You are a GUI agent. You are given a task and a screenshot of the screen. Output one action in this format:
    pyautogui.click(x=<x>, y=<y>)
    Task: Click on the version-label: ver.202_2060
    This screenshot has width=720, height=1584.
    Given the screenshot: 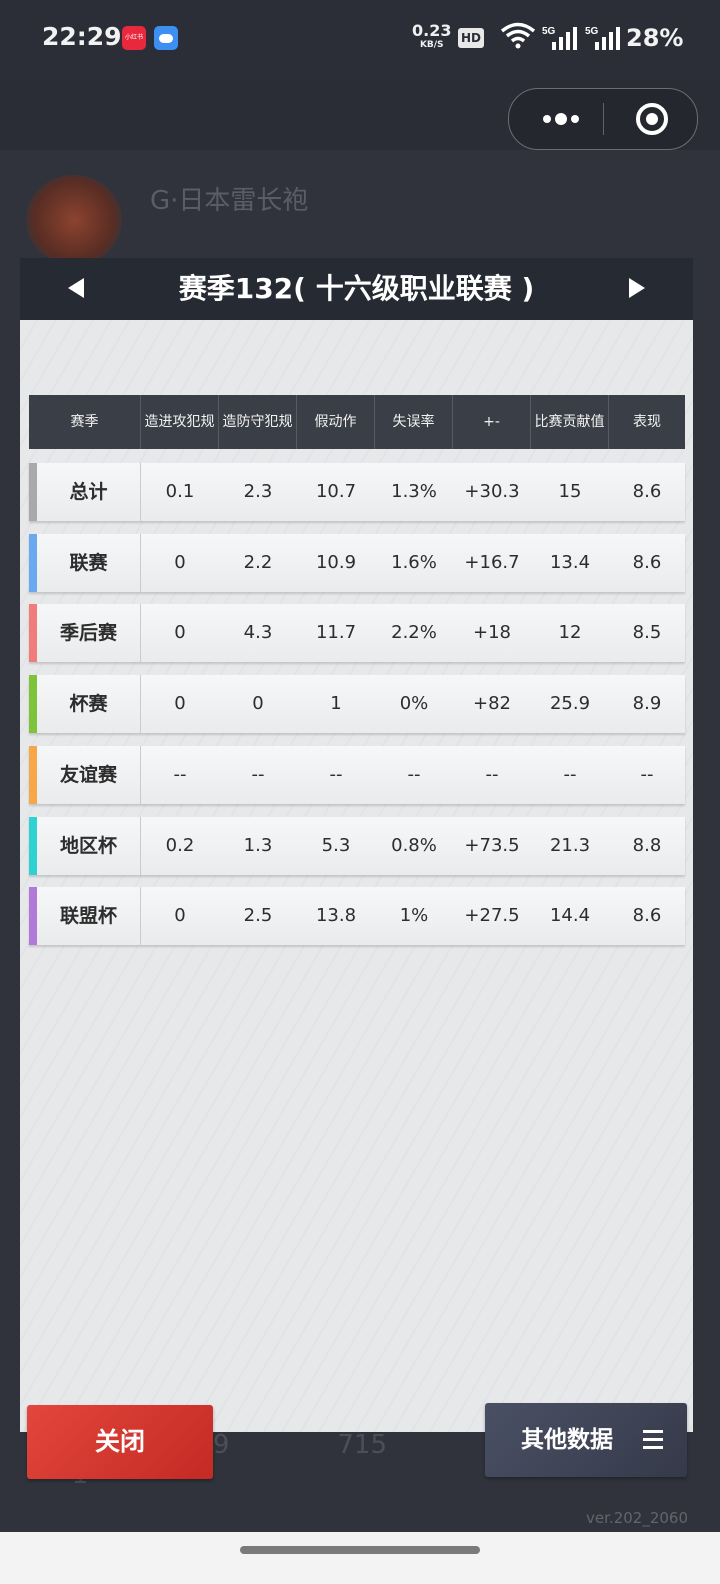 What is the action you would take?
    pyautogui.click(x=637, y=1518)
    